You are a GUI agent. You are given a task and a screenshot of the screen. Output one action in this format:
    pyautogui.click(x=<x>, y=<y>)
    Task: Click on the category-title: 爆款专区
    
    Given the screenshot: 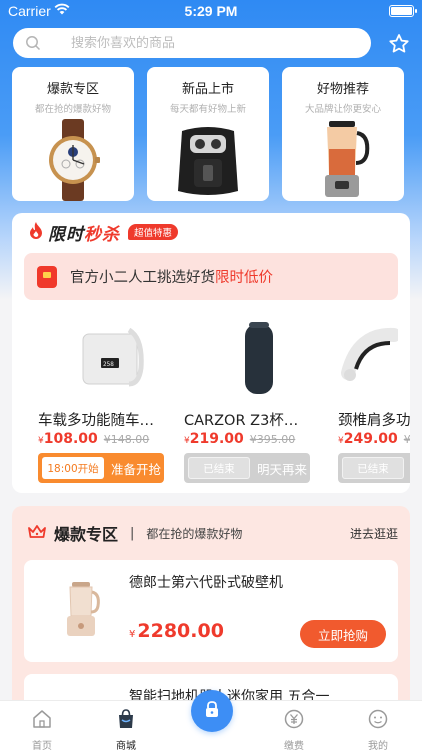 What is the action you would take?
    pyautogui.click(x=72, y=89)
    